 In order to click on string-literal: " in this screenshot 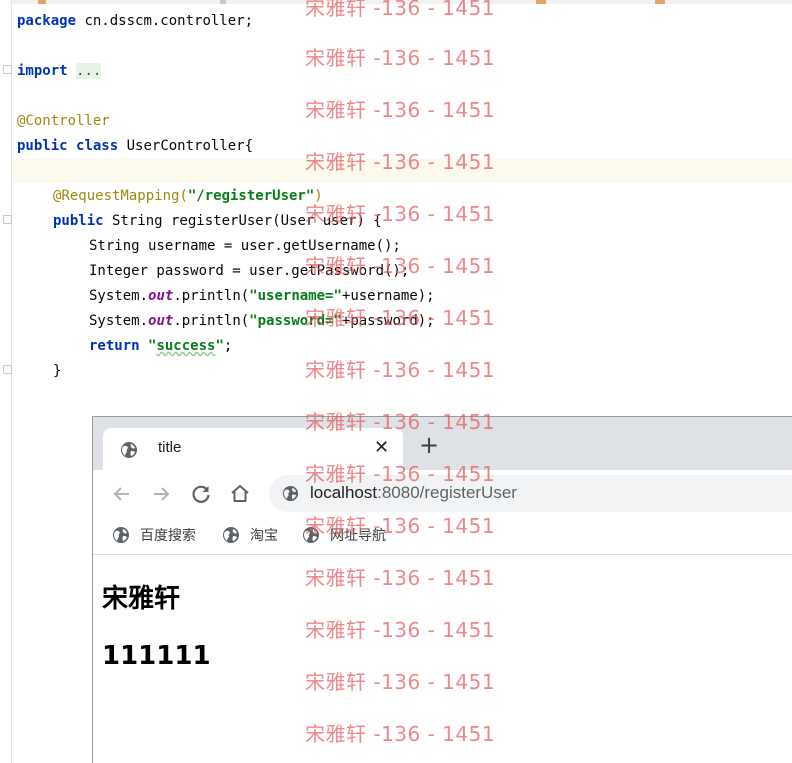, I will do `click(219, 346)`.